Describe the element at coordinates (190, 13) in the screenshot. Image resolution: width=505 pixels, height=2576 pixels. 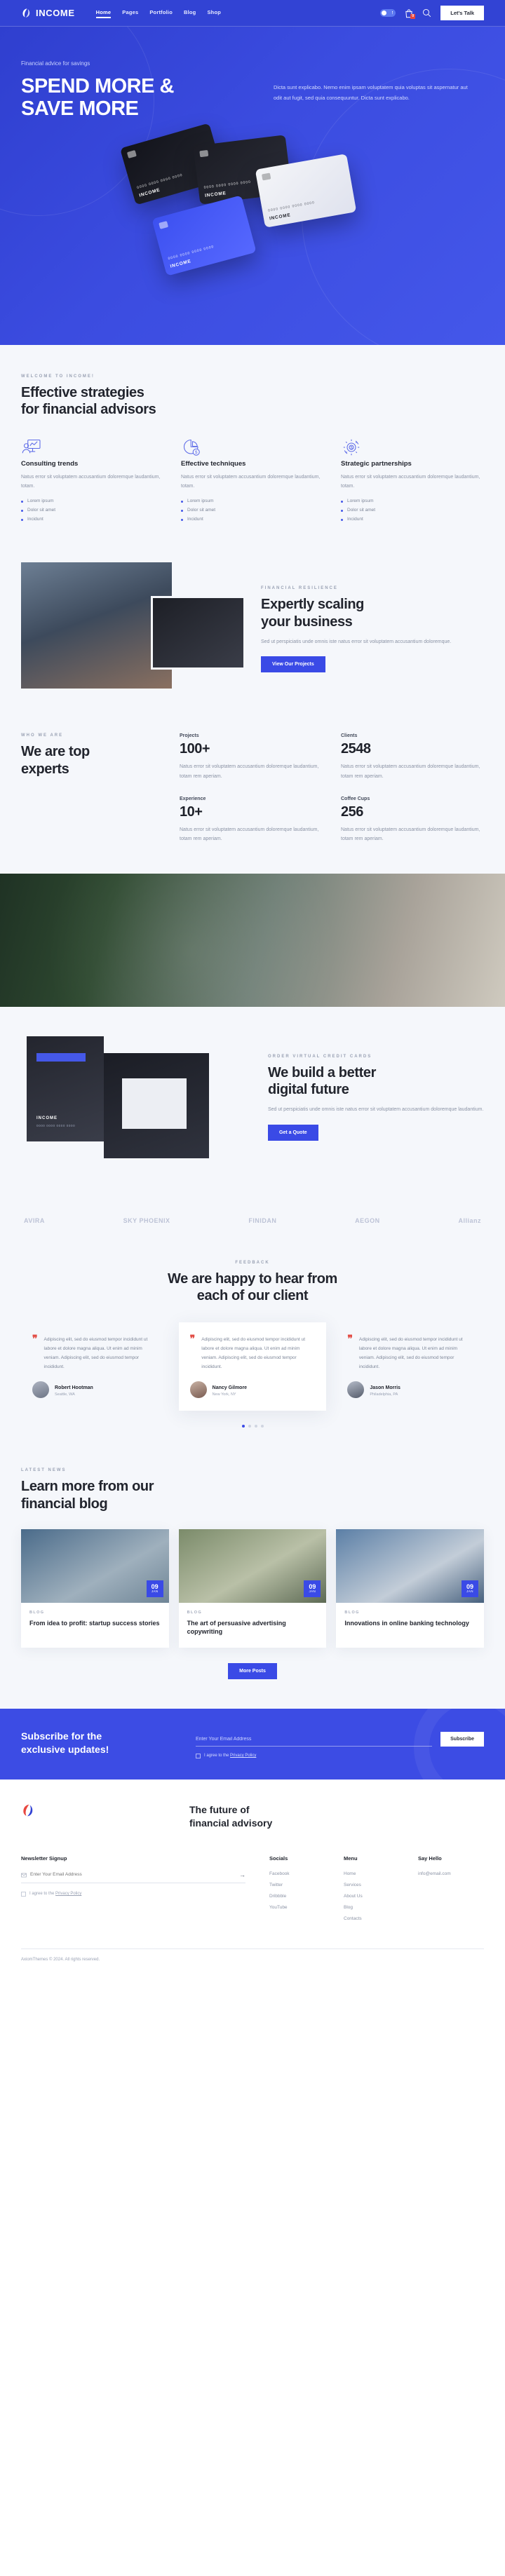
I see `nav-link-blog: Blog` at that location.